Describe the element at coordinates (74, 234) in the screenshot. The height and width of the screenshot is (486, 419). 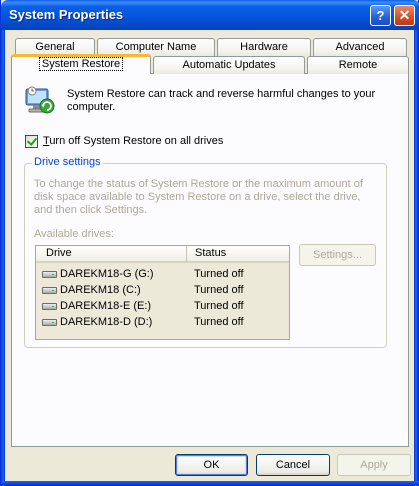
I see `available-drives-label: Available drives:` at that location.